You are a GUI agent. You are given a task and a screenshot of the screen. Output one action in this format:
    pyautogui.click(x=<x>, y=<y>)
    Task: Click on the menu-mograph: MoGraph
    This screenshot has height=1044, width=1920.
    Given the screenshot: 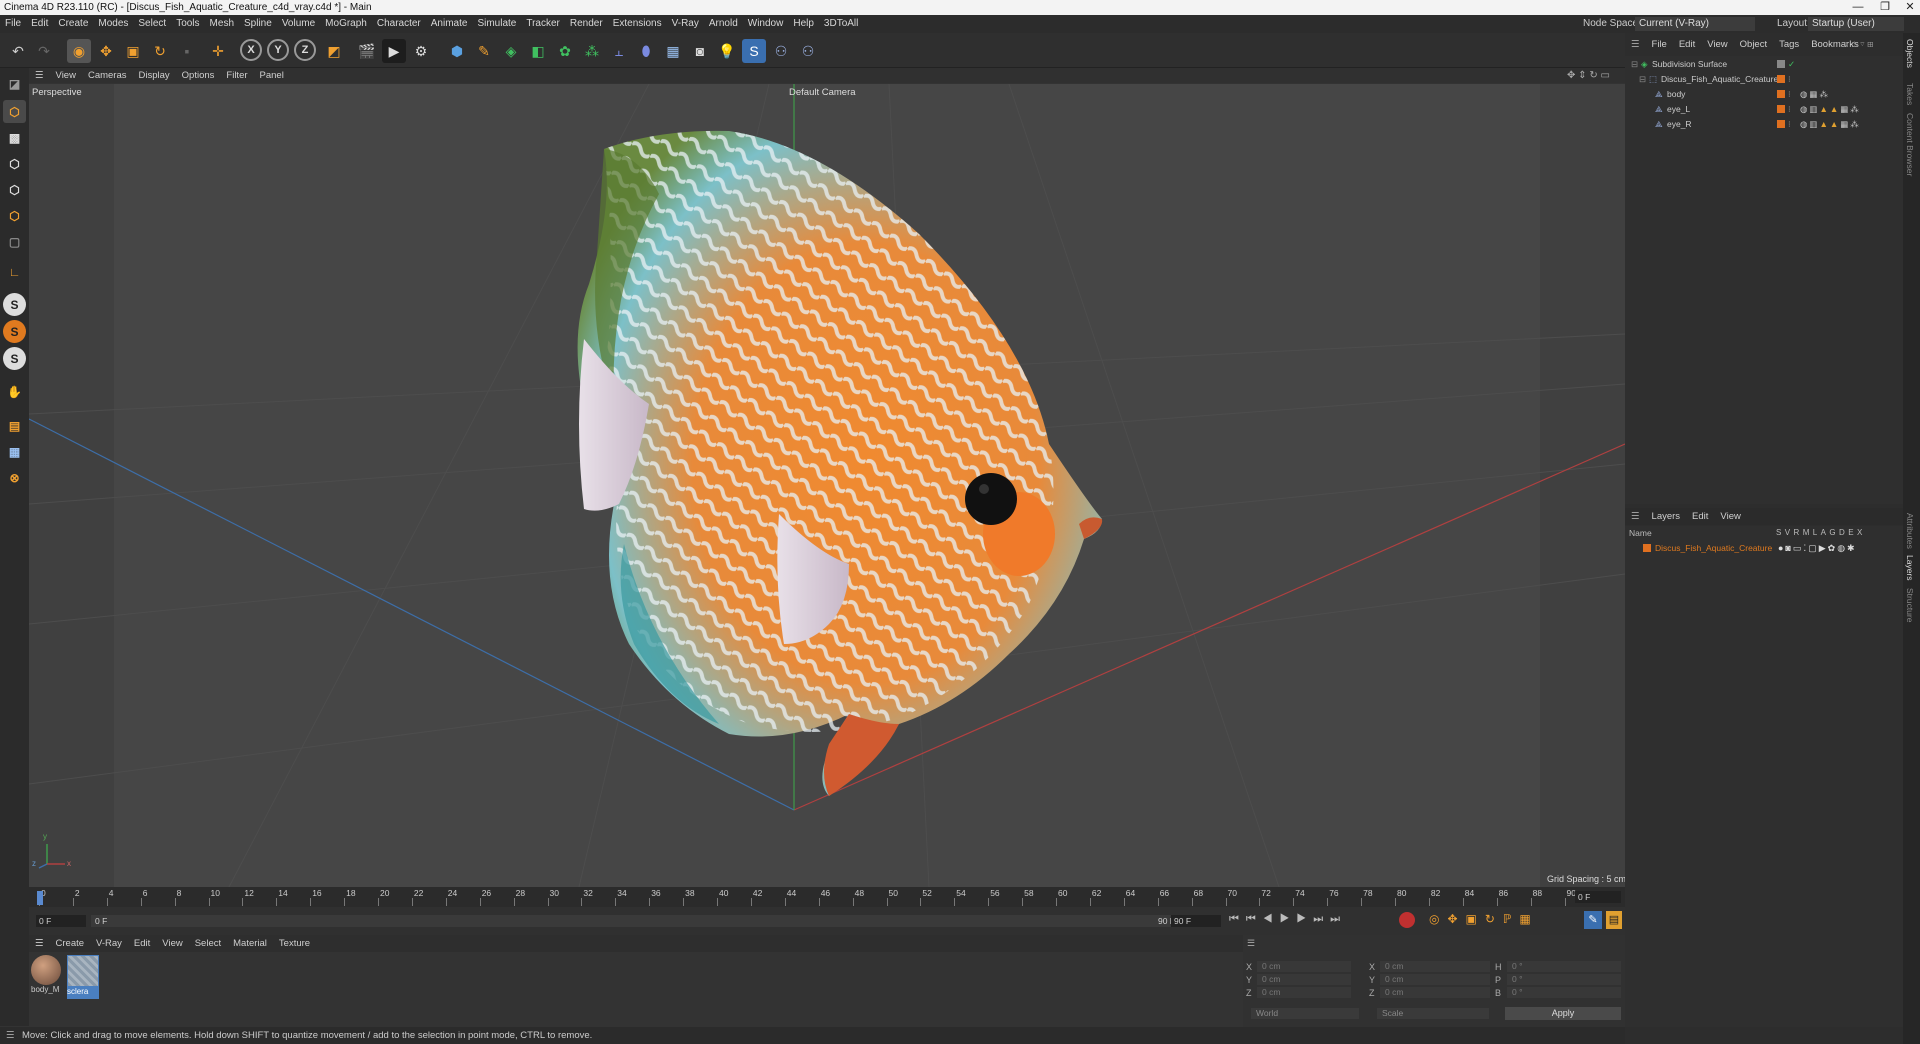 What is the action you would take?
    pyautogui.click(x=346, y=24)
    